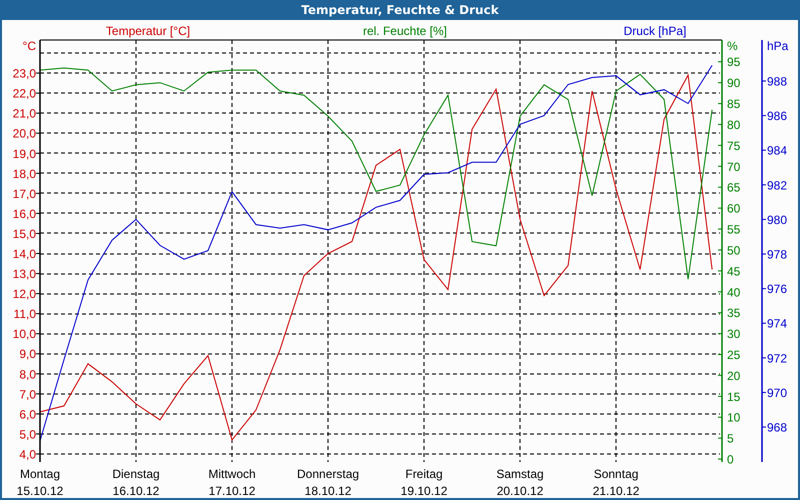 The image size is (800, 500). Describe the element at coordinates (24, 113) in the screenshot. I see `axis-tick-label: 21,0` at that location.